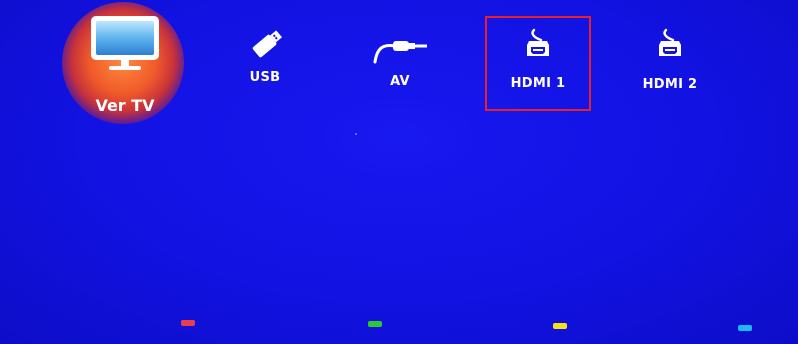  I want to click on source-av: AV, so click(400, 60).